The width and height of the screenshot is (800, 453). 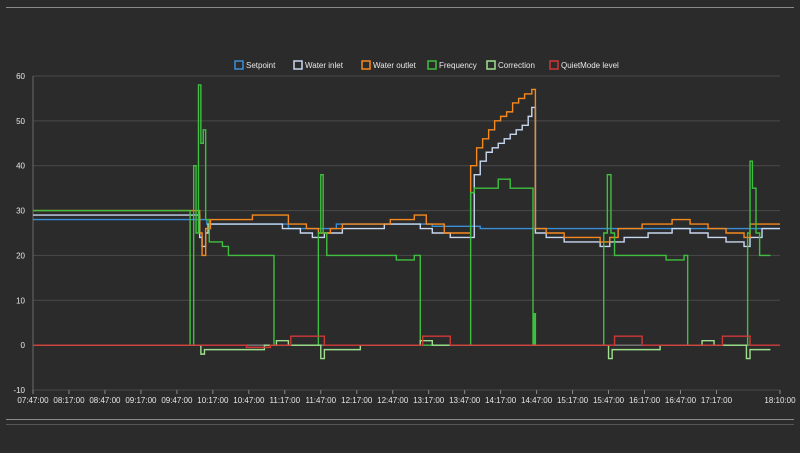 I want to click on y-tick-label: 30, so click(x=20, y=211).